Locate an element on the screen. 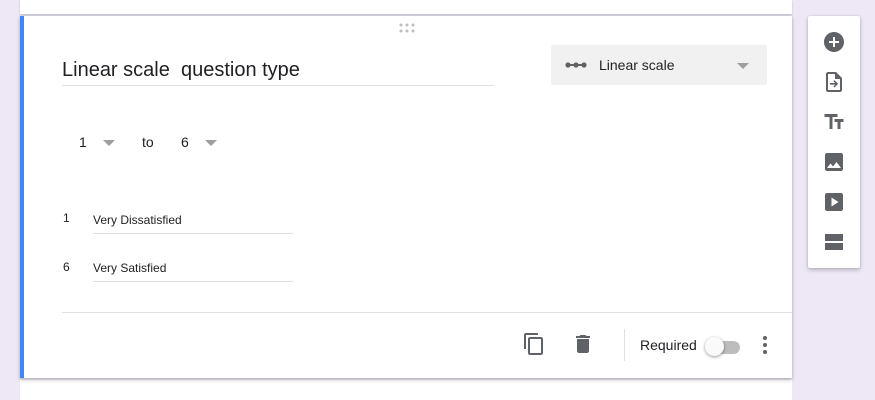  more-vert-icon is located at coordinates (765, 345).